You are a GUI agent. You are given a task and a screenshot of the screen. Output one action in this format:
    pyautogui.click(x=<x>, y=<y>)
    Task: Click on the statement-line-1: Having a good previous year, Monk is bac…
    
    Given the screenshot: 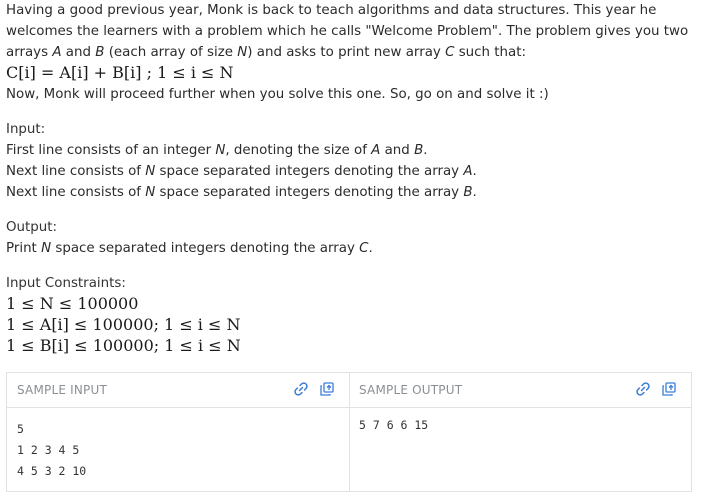 What is the action you would take?
    pyautogui.click(x=331, y=10)
    